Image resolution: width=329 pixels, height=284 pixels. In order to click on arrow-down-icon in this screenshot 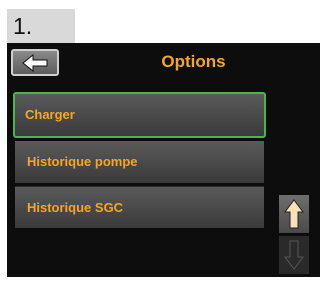, I will do `click(294, 255)`.